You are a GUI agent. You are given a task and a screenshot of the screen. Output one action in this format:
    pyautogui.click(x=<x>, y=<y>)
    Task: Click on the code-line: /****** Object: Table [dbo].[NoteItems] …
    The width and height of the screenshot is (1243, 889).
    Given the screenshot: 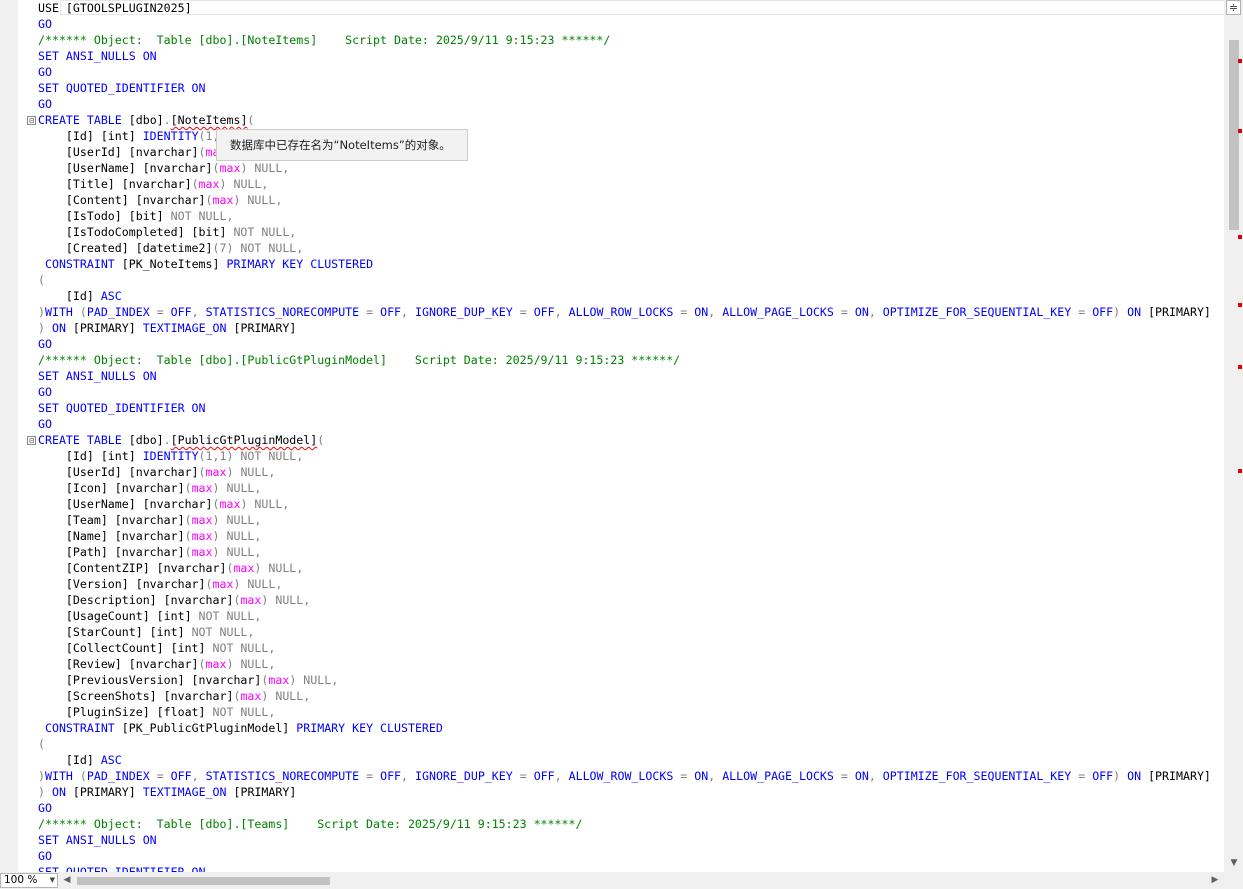 What is the action you would take?
    pyautogui.click(x=324, y=40)
    